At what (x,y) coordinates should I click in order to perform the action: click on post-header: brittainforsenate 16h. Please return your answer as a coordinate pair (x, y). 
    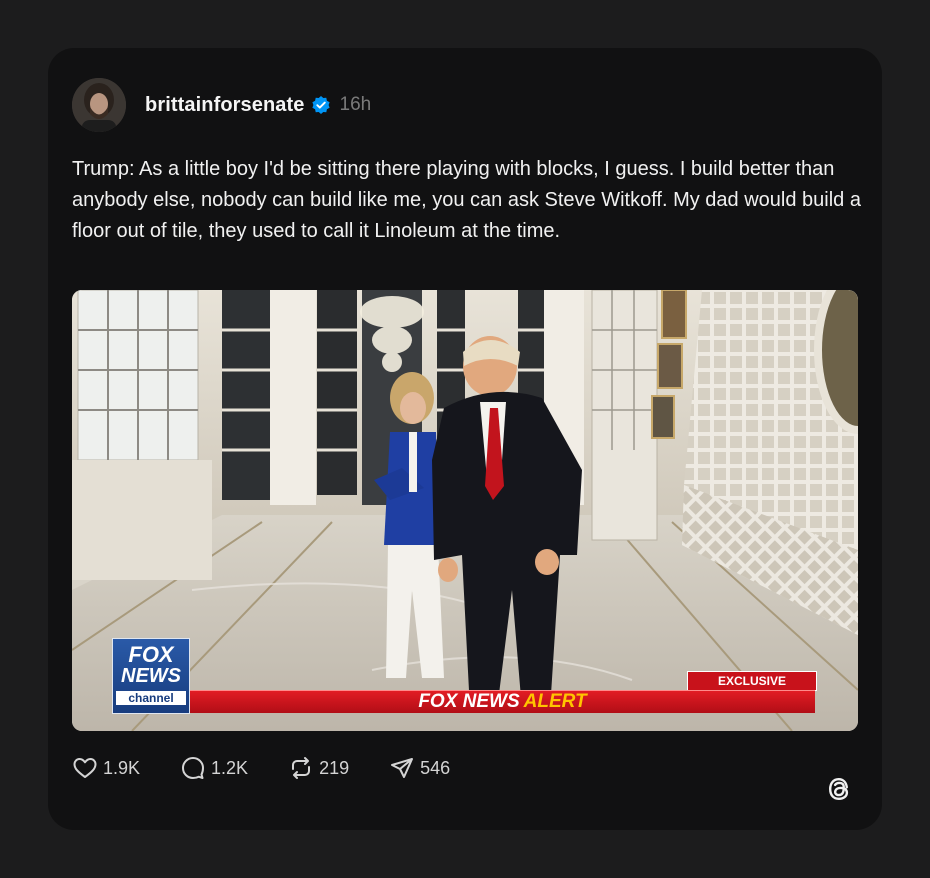
    Looking at the image, I should click on (258, 105).